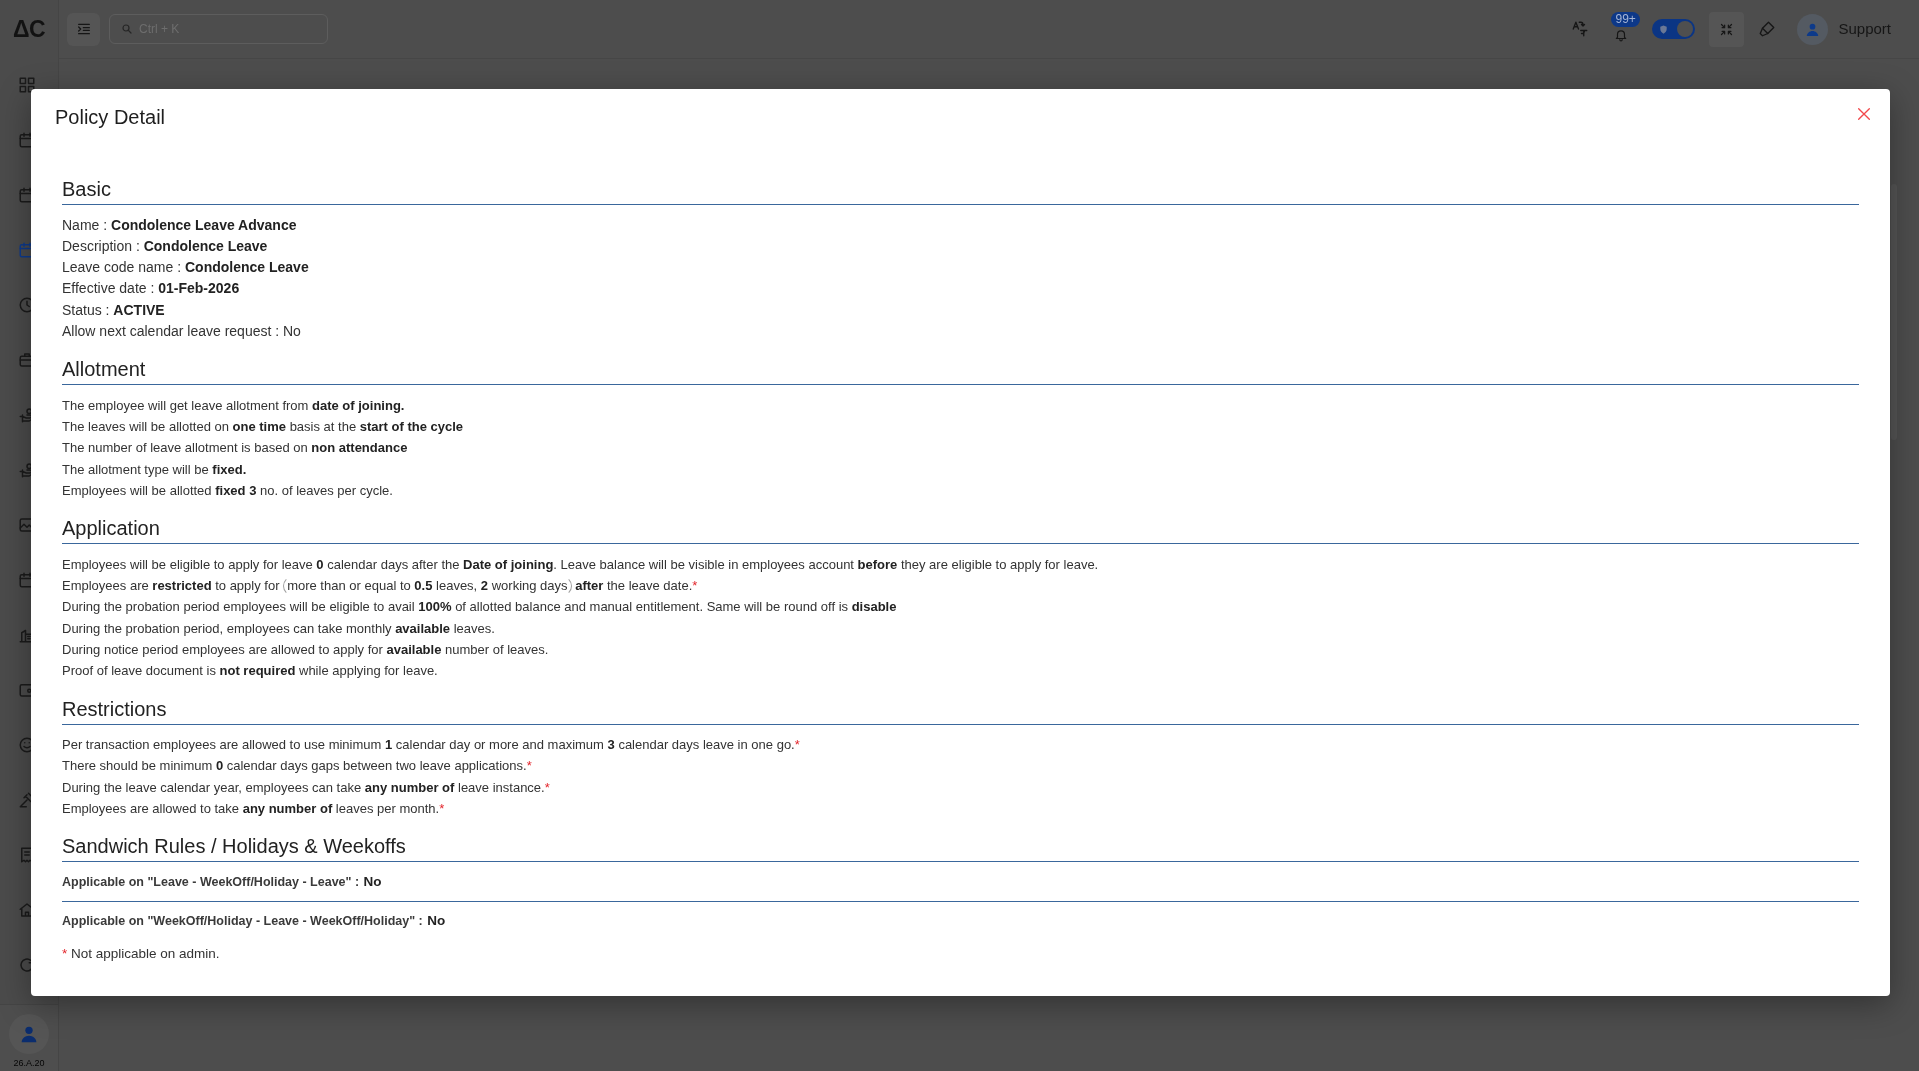  I want to click on notification-badge: 99+, so click(1625, 19).